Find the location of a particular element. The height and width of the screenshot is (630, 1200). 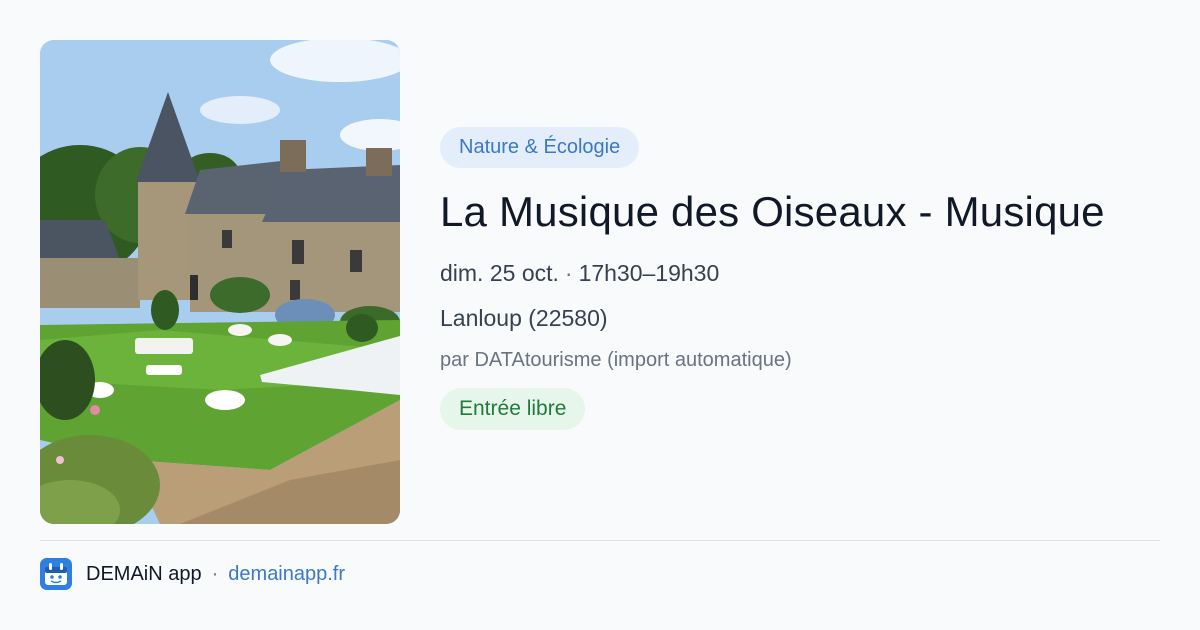

demain-app-logo-icon is located at coordinates (56, 574).